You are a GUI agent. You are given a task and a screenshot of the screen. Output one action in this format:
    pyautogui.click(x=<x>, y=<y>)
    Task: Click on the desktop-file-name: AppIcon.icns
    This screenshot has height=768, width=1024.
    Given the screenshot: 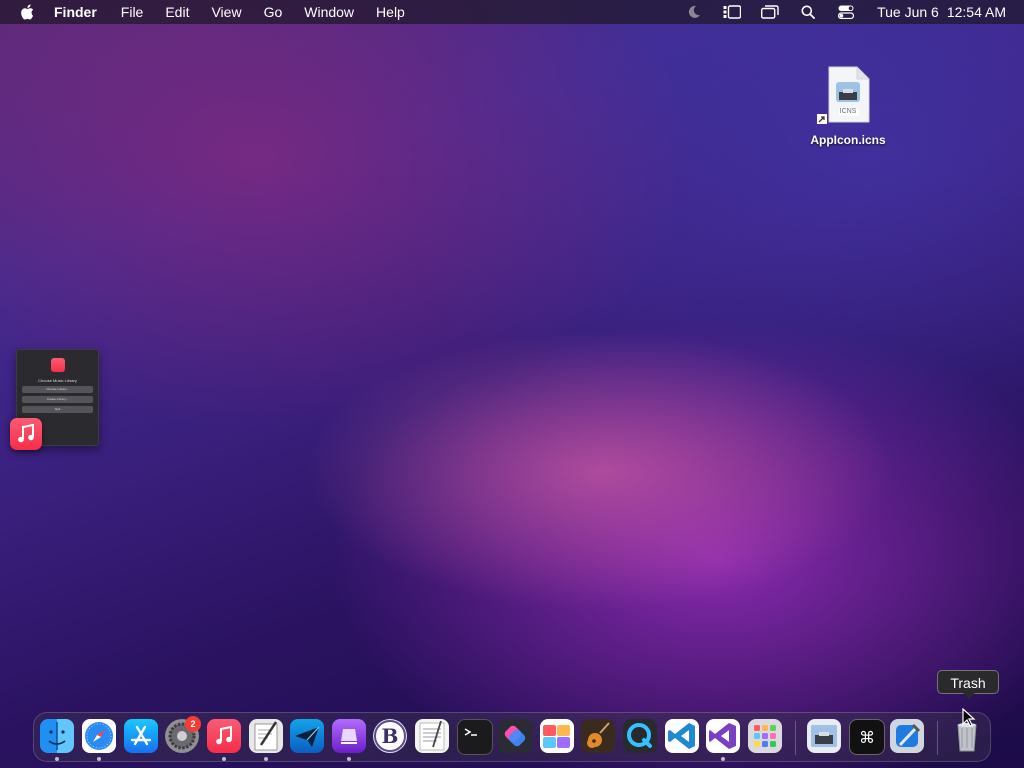 What is the action you would take?
    pyautogui.click(x=848, y=140)
    